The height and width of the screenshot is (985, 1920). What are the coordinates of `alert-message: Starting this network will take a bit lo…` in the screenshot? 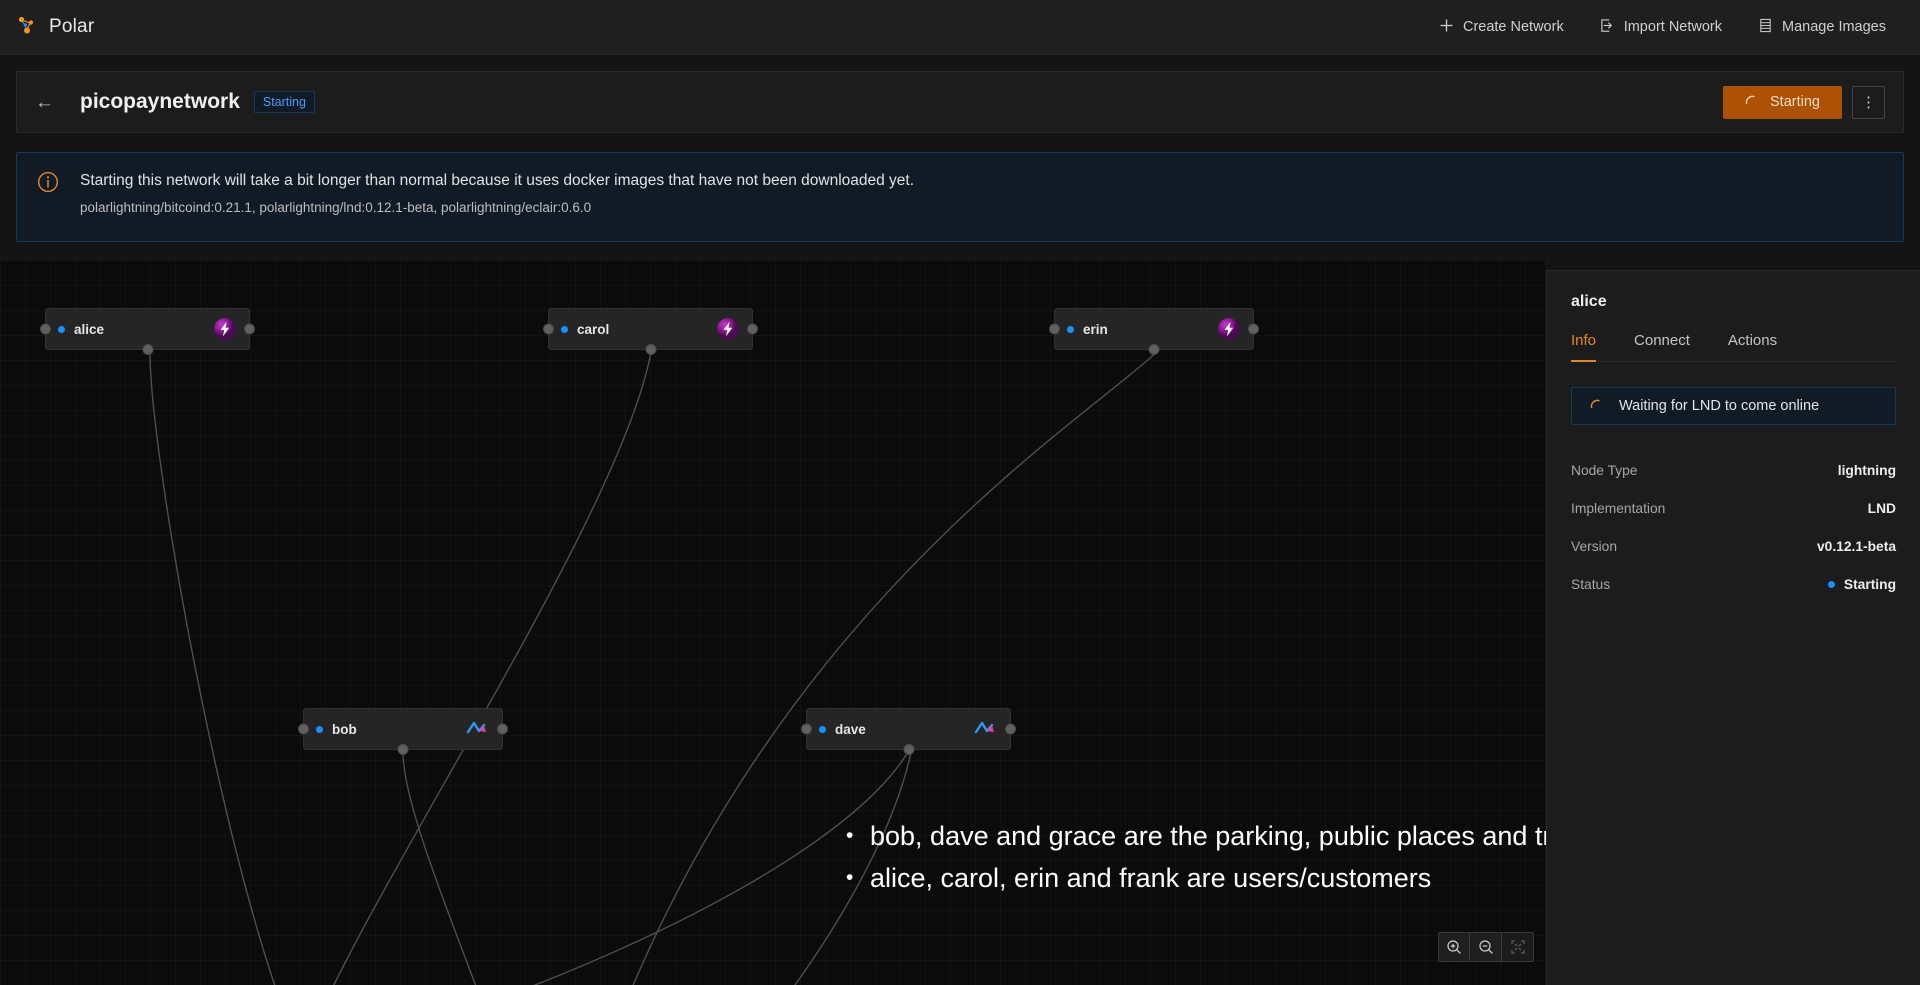 It's located at (497, 180).